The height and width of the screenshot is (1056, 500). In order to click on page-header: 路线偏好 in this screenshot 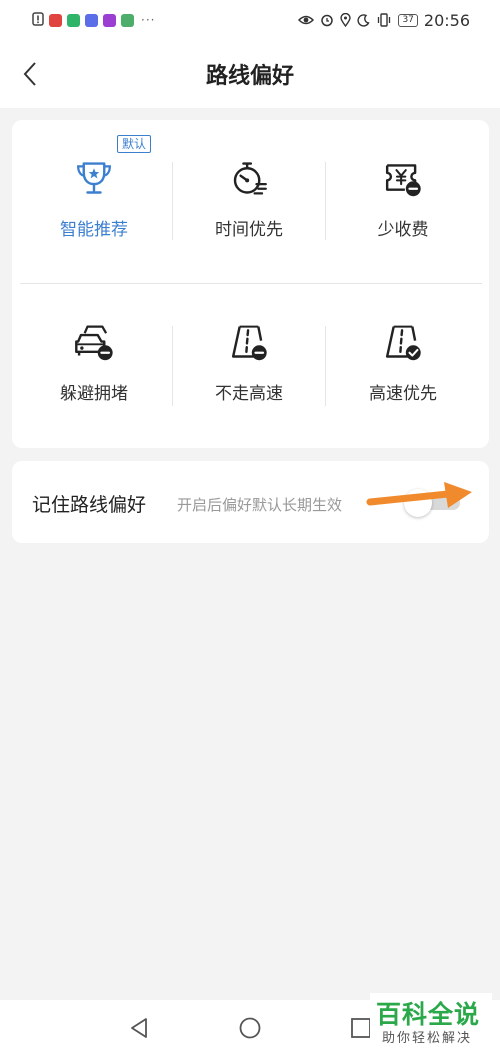, I will do `click(250, 74)`.